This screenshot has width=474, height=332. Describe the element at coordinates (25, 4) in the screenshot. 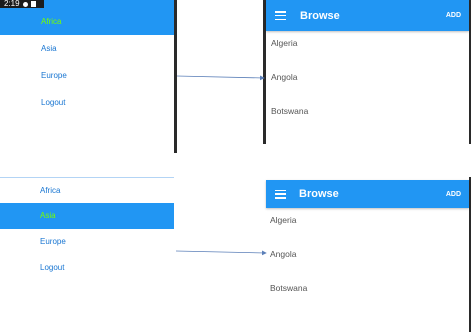

I see `settings-status-icon` at that location.